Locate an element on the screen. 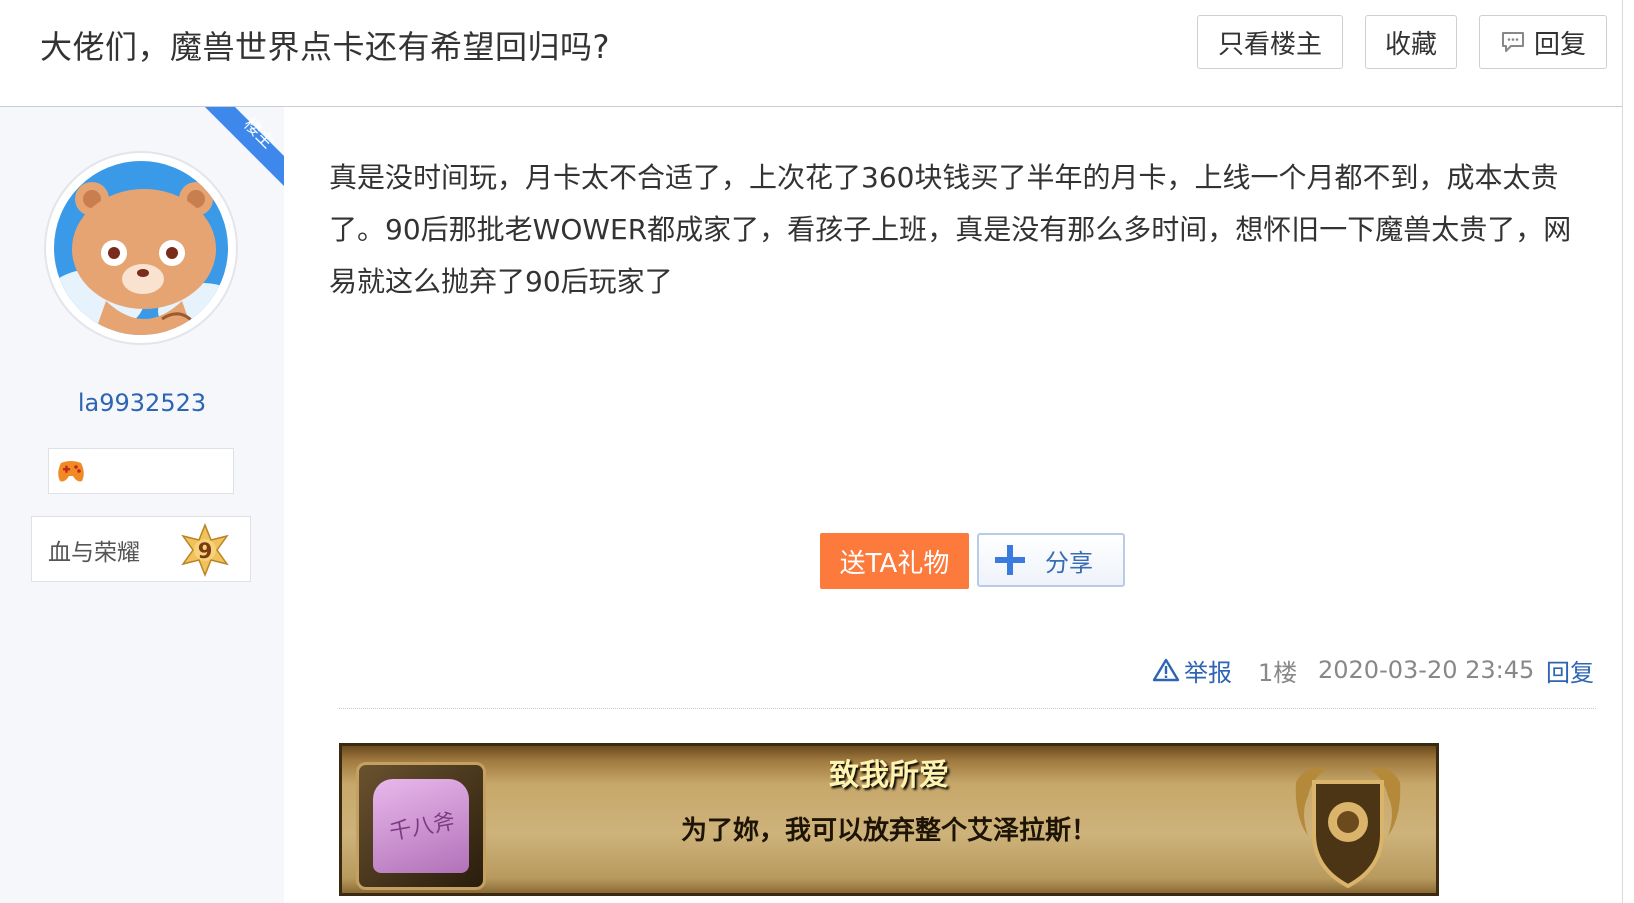 This screenshot has width=1634, height=903. share-button: 分享 is located at coordinates (1051, 560).